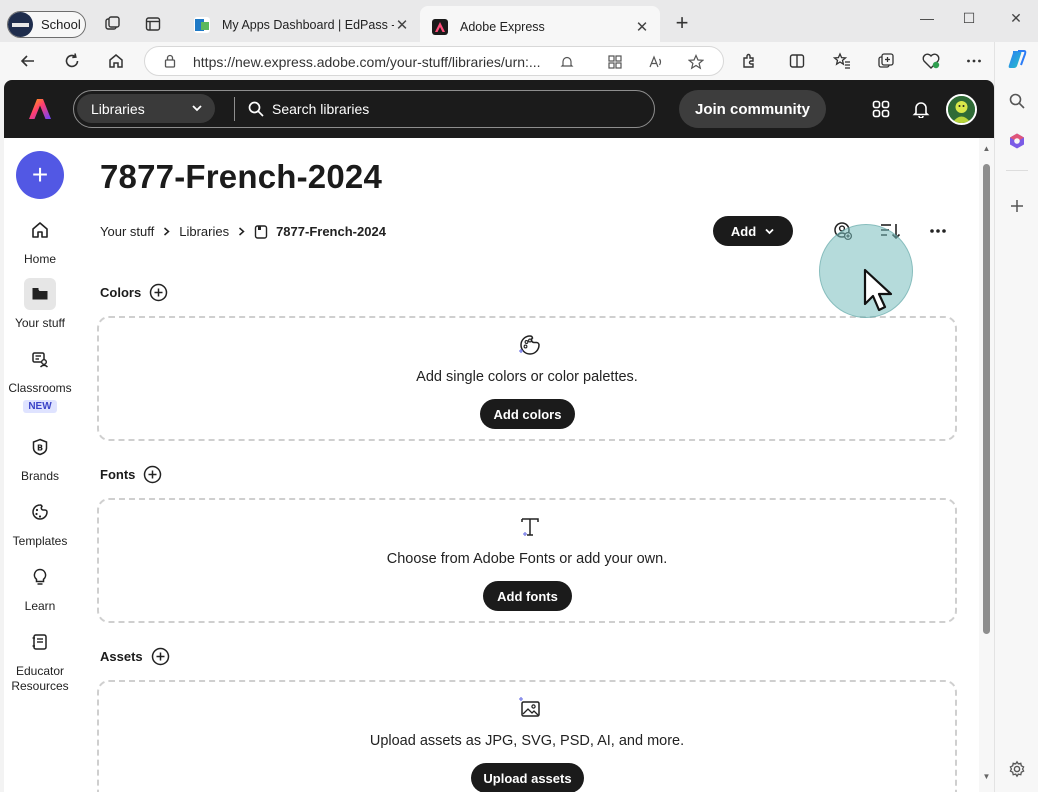  I want to click on workspaces-icon, so click(112, 24).